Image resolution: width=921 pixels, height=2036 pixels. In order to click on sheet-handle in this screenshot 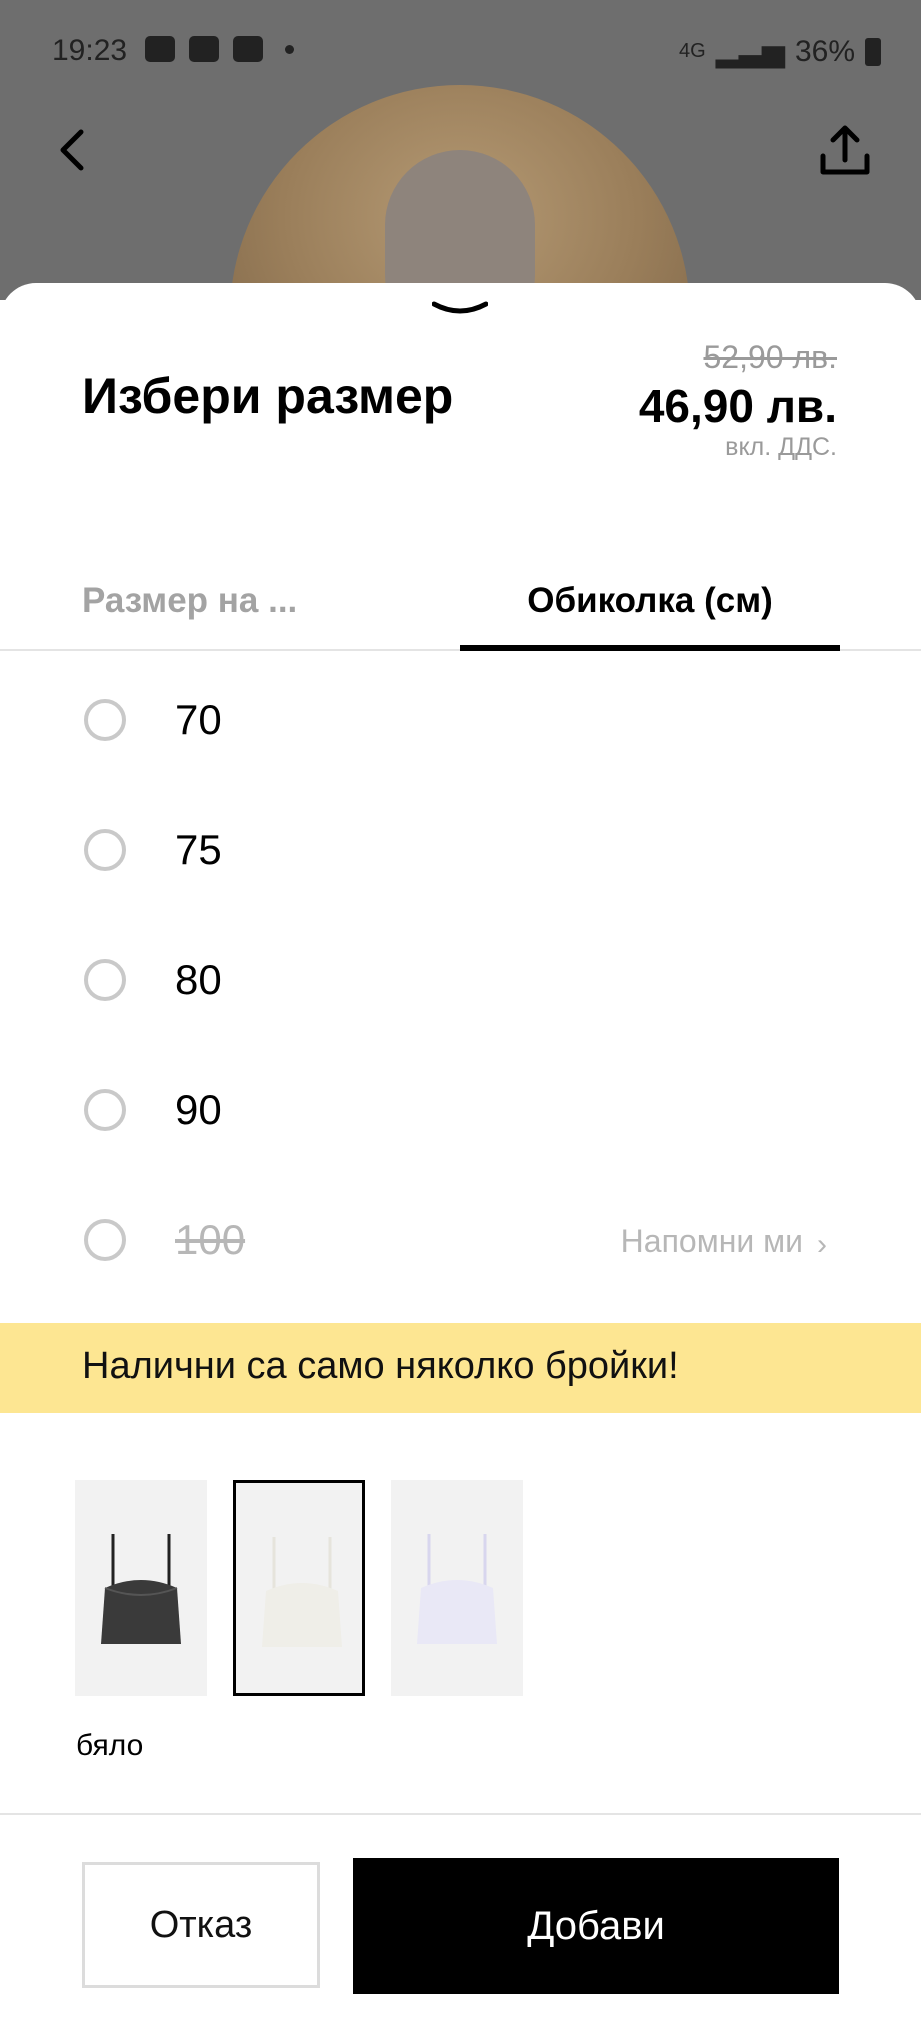, I will do `click(460, 309)`.